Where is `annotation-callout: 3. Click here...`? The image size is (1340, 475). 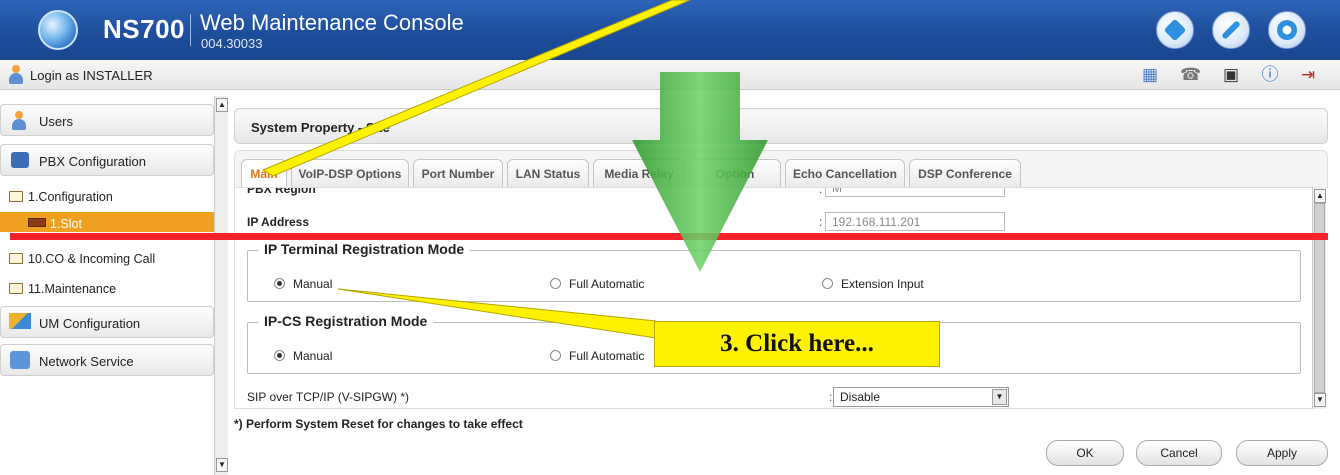 annotation-callout: 3. Click here... is located at coordinates (797, 344).